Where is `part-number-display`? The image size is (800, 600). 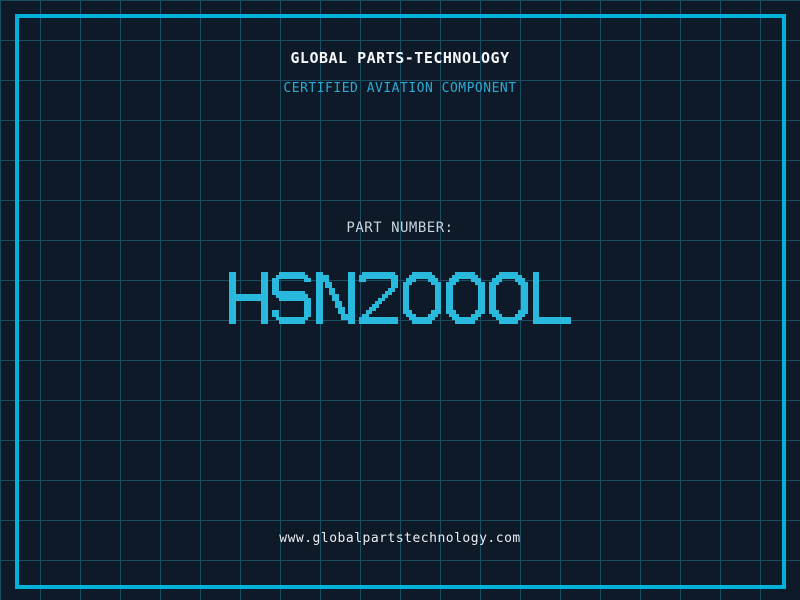 part-number-display is located at coordinates (400, 298).